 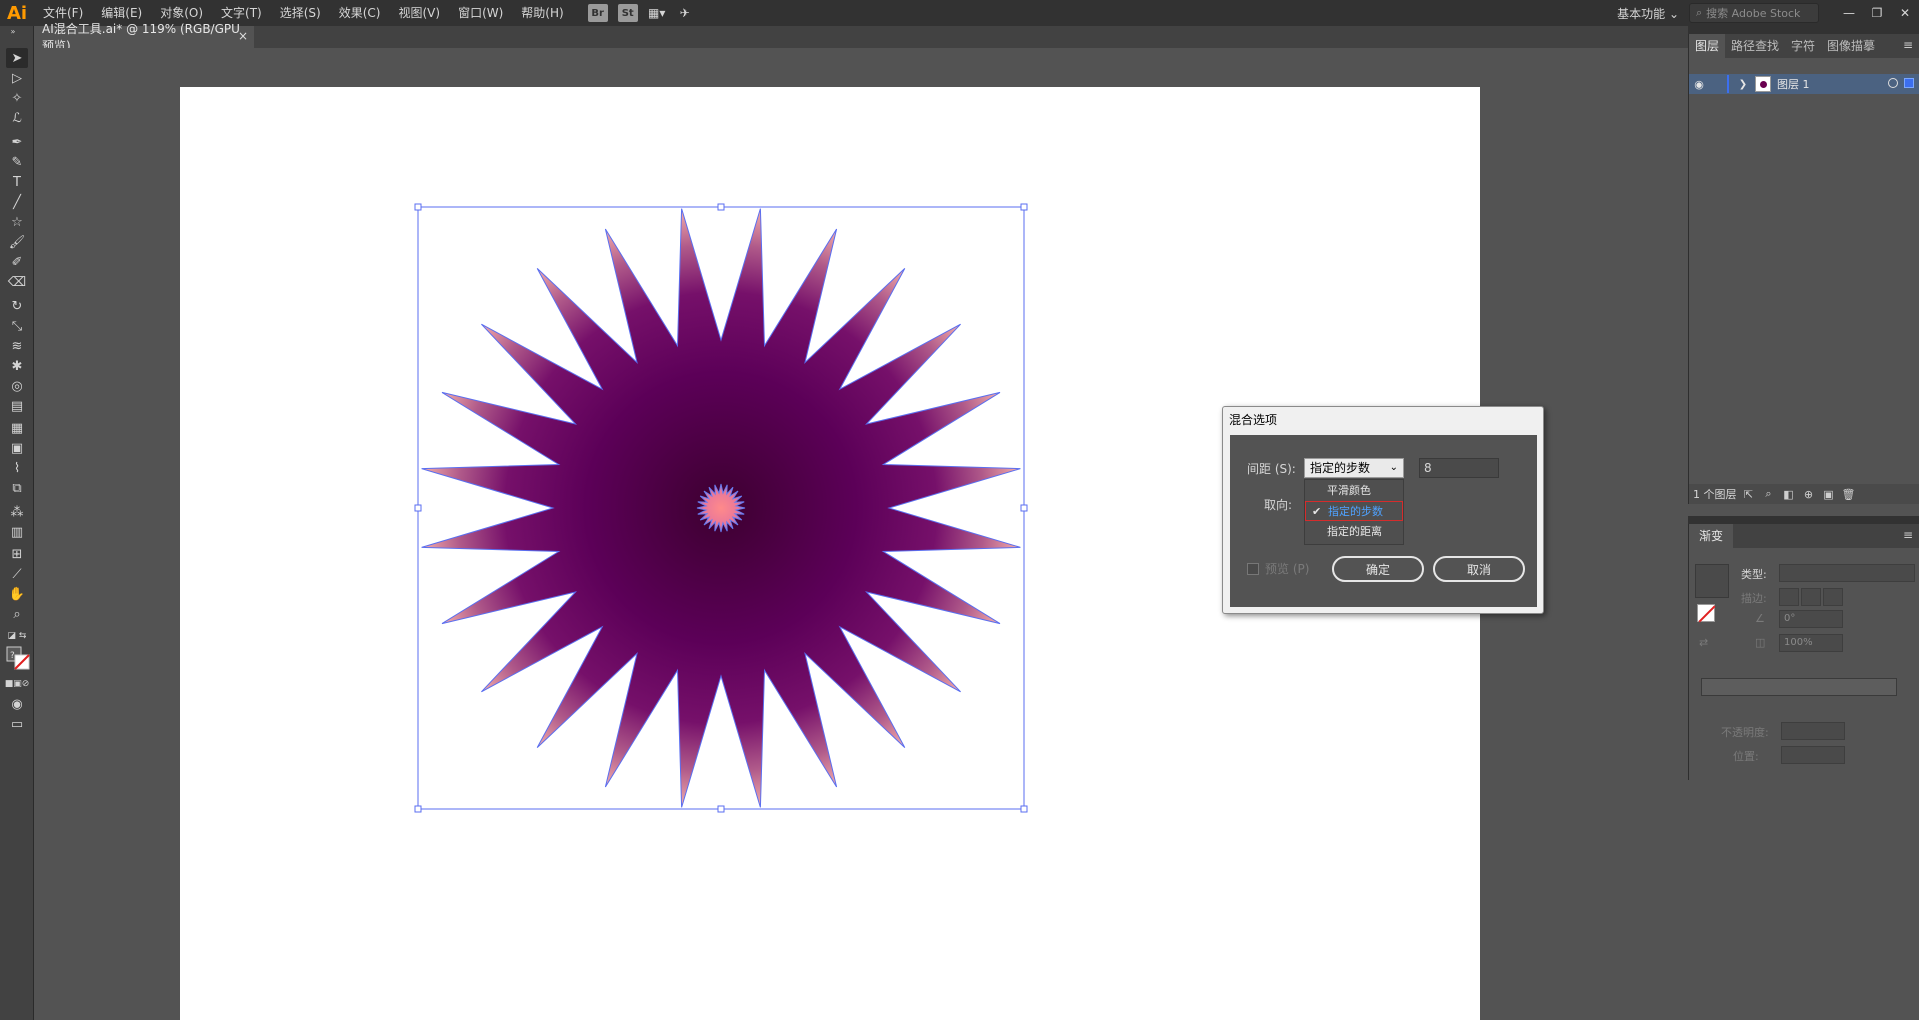 What do you see at coordinates (13, 31) in the screenshot?
I see `toolbar-collapse-icon: »` at bounding box center [13, 31].